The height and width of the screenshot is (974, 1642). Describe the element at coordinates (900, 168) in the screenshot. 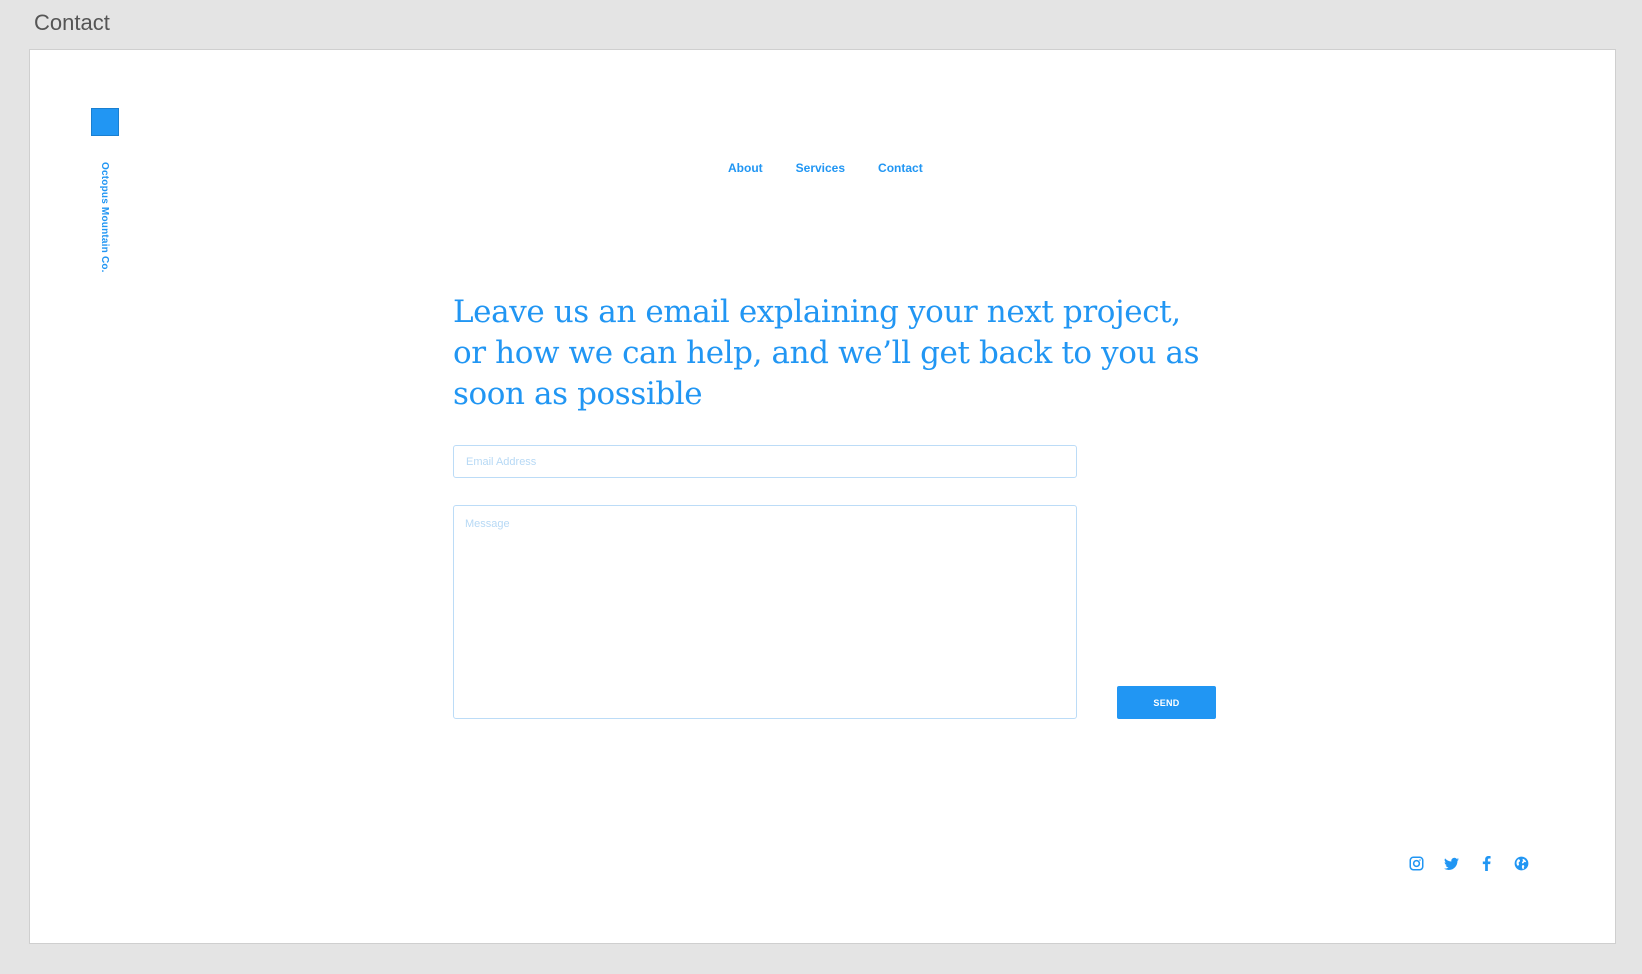

I see `nav-item-contact: Contact` at that location.